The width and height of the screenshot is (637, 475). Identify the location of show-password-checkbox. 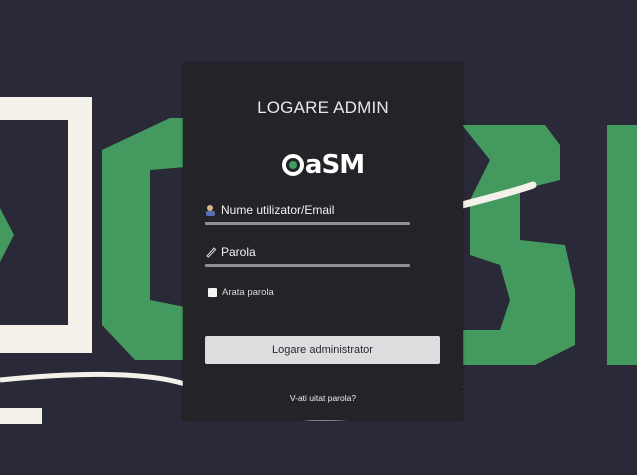
(212, 292).